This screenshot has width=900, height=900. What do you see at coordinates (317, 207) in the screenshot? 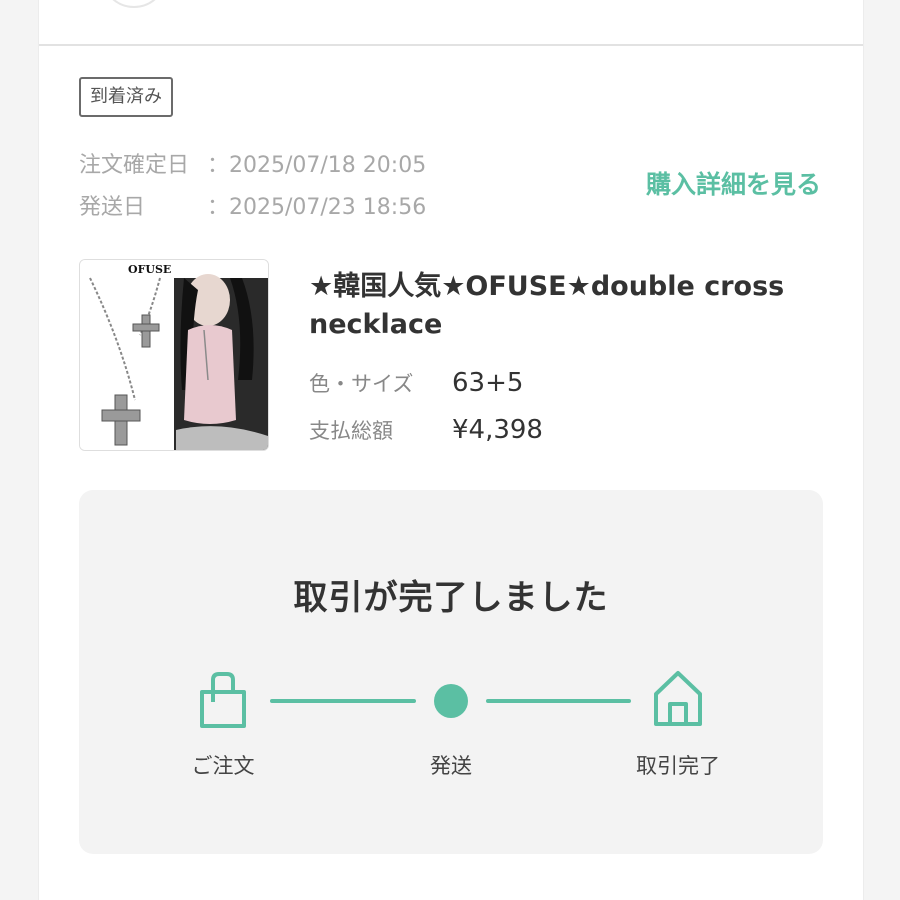
I see `shipped-value: ：2025/07/23 18:56` at bounding box center [317, 207].